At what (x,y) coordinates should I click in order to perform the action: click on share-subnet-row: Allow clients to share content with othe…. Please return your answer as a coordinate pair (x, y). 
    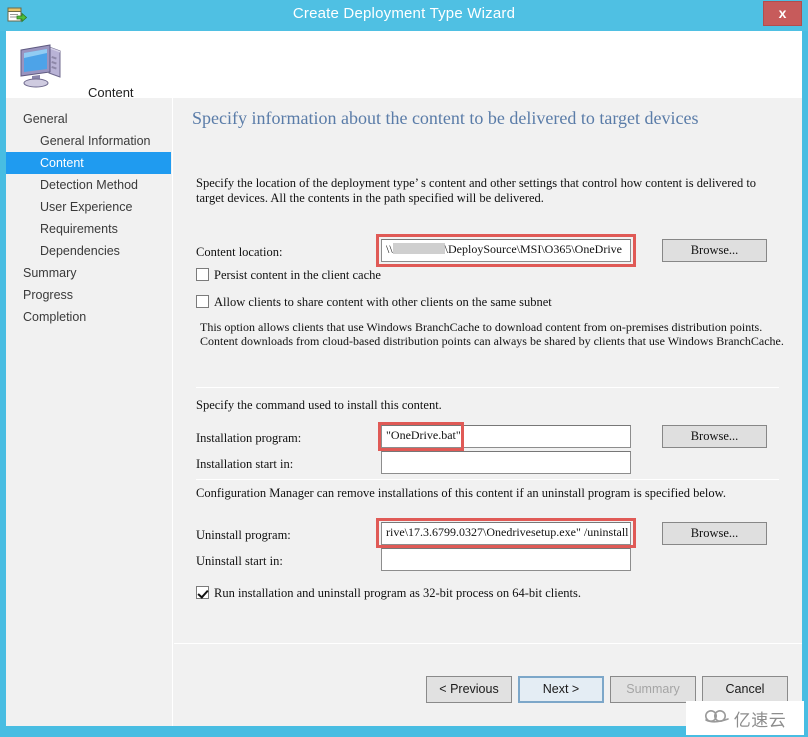
    Looking at the image, I should click on (374, 302).